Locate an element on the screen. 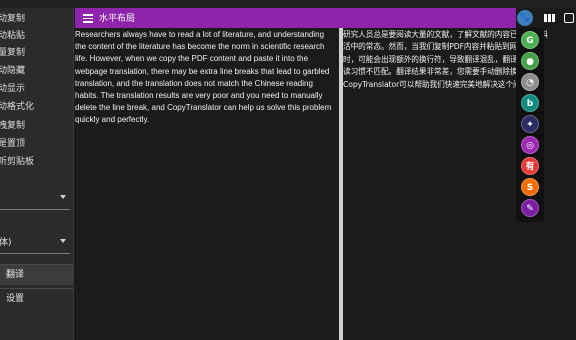 This screenshot has width=576, height=340. target-language-select: 体) is located at coordinates (35, 243).